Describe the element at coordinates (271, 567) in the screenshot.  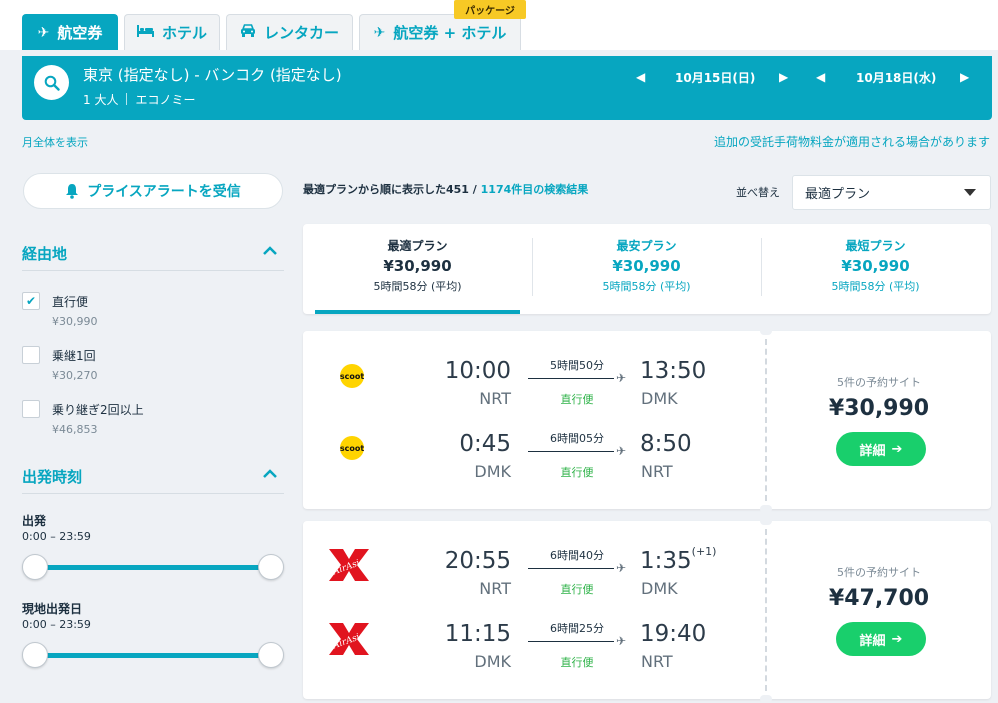
I see `departure-time-max-handle` at that location.